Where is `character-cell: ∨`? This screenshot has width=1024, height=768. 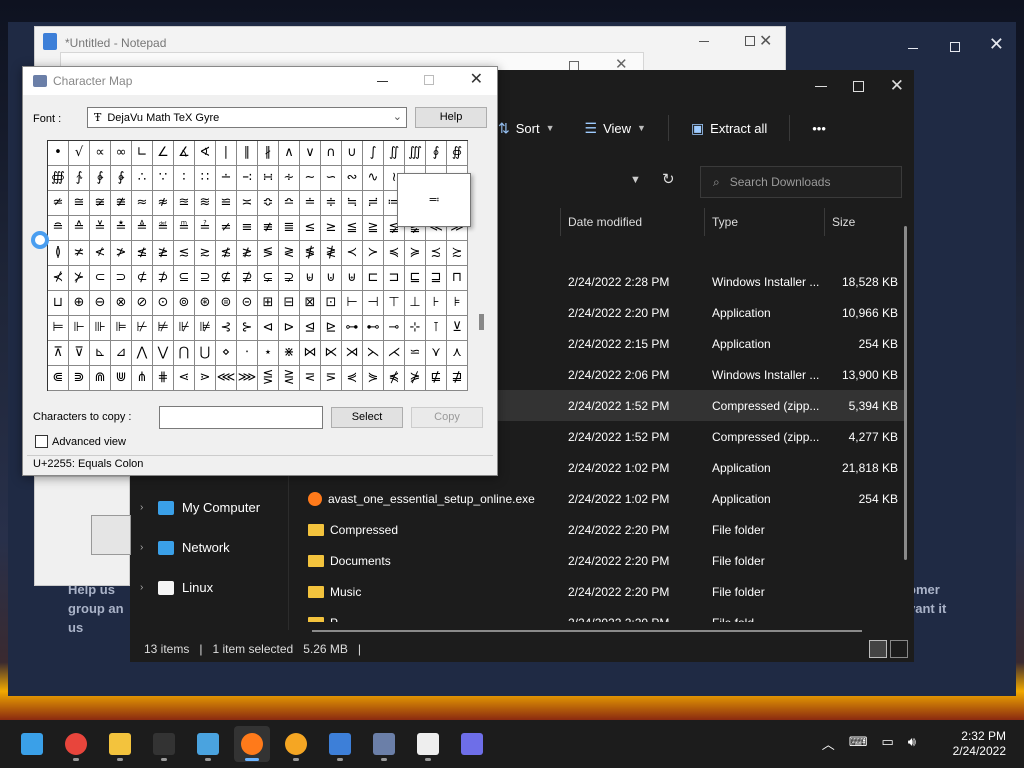
character-cell: ∨ is located at coordinates (310, 153).